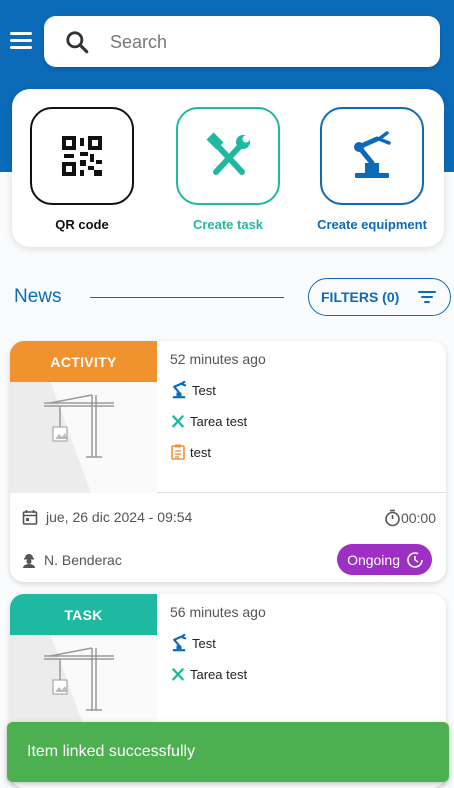 The height and width of the screenshot is (788, 454). What do you see at coordinates (360, 297) in the screenshot?
I see `filters-label: FILTERS (0)` at bounding box center [360, 297].